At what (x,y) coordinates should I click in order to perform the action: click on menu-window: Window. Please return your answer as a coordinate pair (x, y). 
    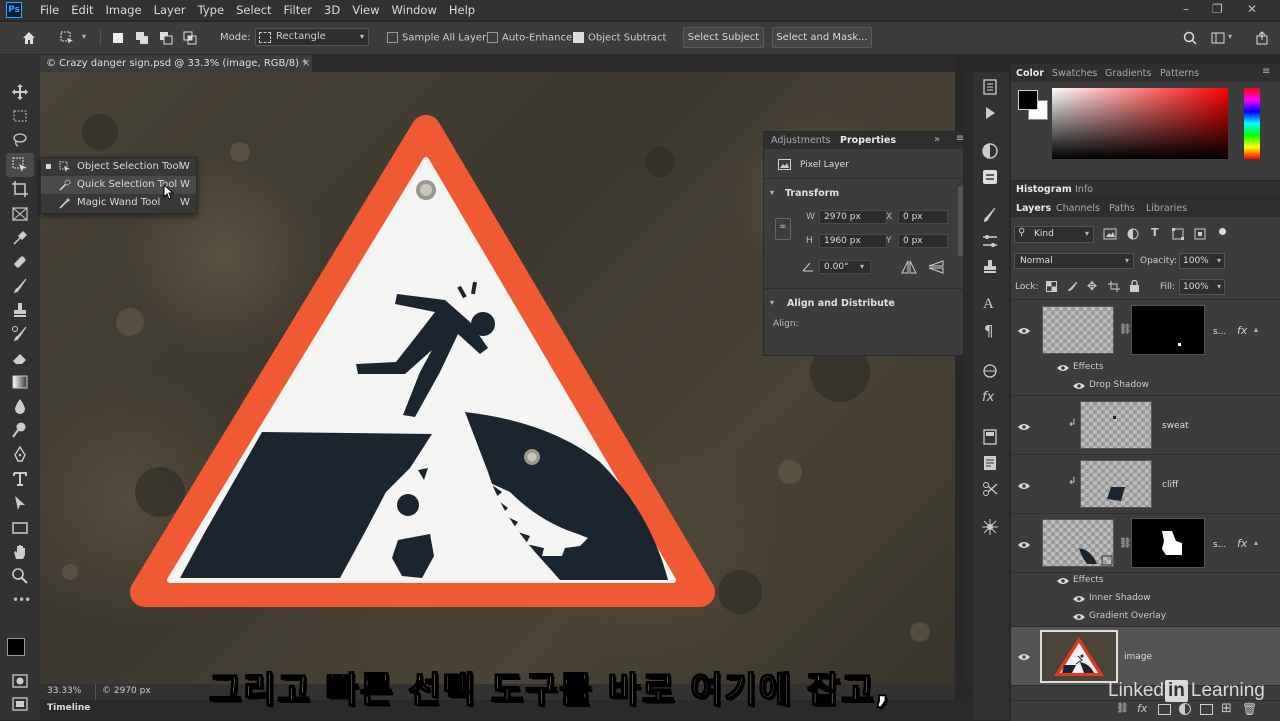
    Looking at the image, I should click on (414, 10).